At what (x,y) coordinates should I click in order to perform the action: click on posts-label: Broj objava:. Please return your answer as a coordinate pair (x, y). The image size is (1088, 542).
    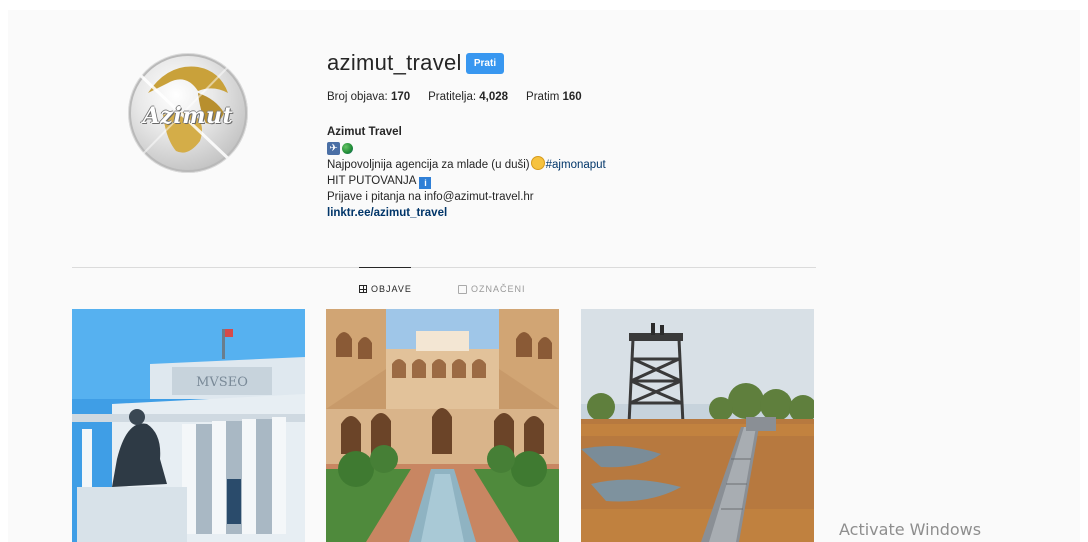
    Looking at the image, I should click on (357, 97).